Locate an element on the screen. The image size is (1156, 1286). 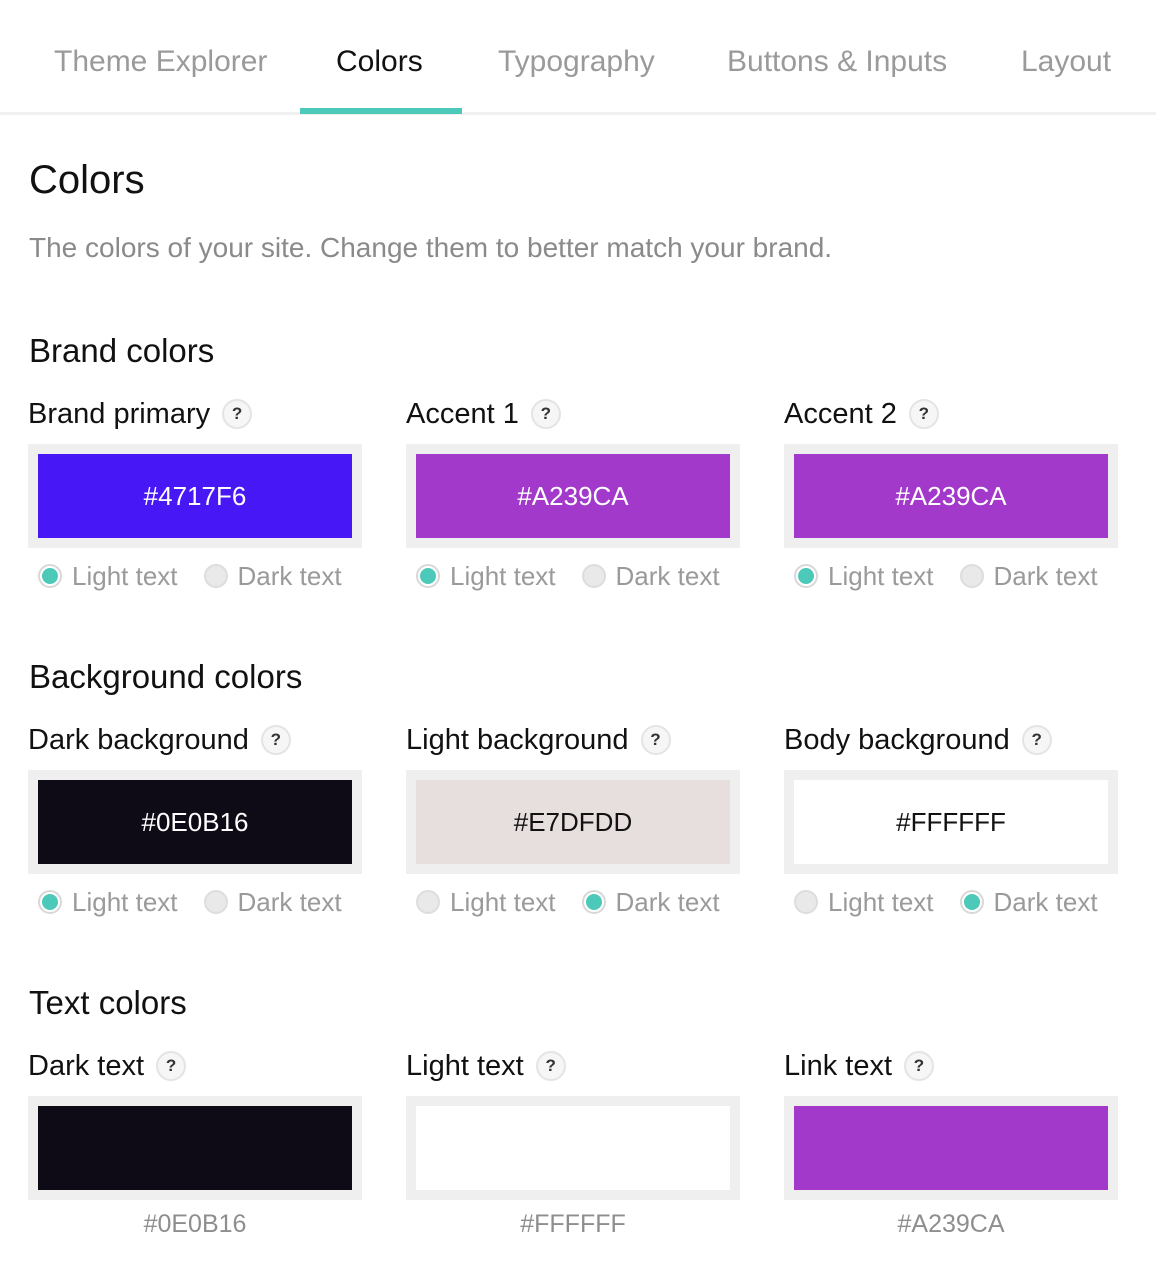
swatch-frame: #FFFFFF is located at coordinates (951, 822).